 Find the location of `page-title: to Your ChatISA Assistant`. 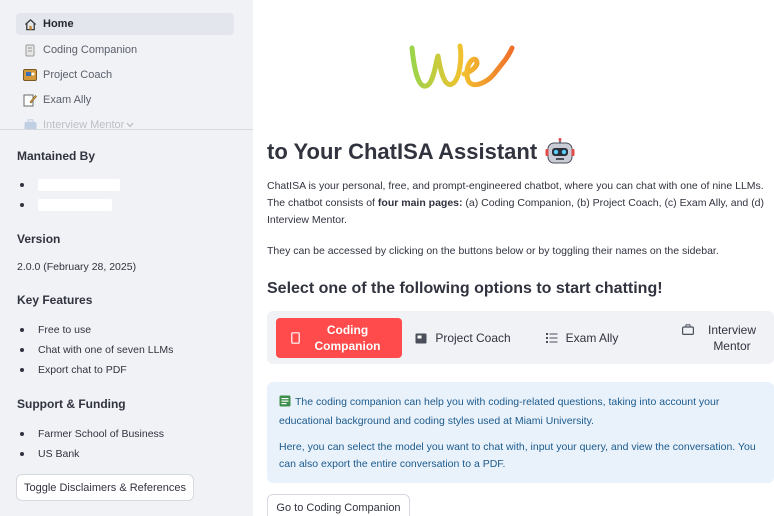

page-title: to Your ChatISA Assistant is located at coordinates (421, 152).